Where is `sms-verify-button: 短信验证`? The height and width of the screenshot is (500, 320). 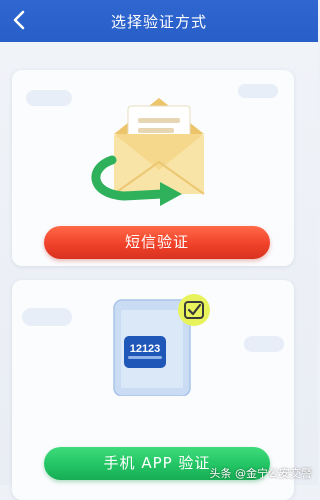 sms-verify-button: 短信验证 is located at coordinates (157, 242).